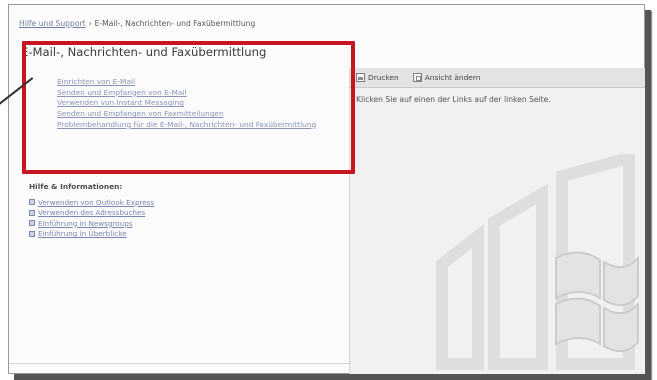 The width and height of the screenshot is (657, 380). Describe the element at coordinates (192, 93) in the screenshot. I see `task-link-send-receive-email: Senden und Empfangen von E-Mail` at that location.